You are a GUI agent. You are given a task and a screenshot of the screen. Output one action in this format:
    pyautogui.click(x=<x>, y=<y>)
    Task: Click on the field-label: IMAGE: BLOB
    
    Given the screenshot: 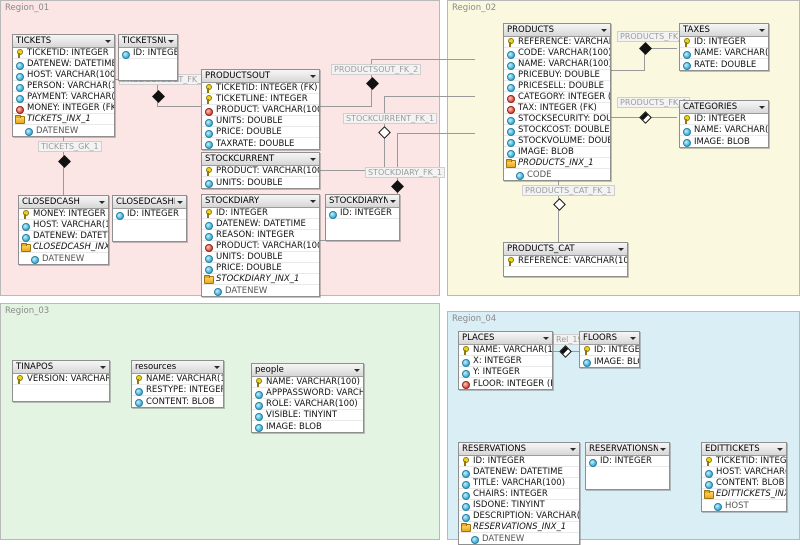 What is the action you would take?
    pyautogui.click(x=722, y=141)
    